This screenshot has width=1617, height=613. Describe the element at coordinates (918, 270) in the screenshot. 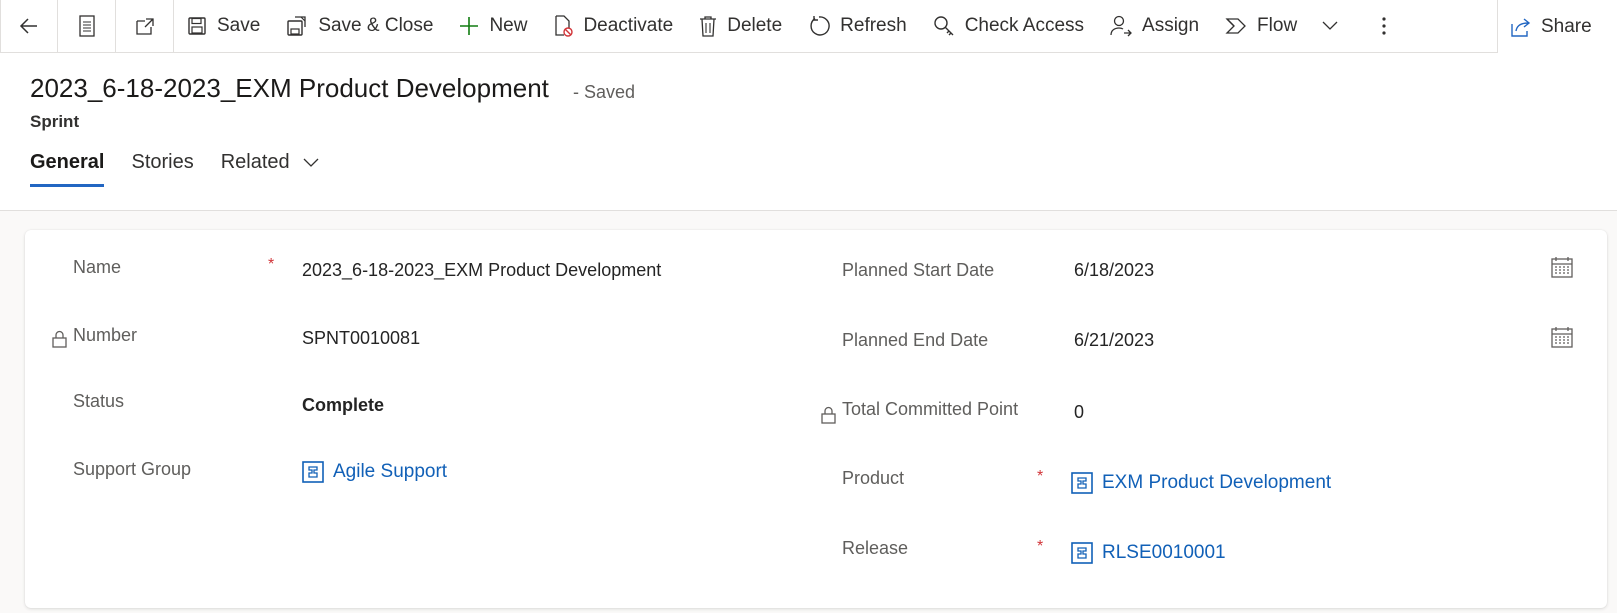

I see `planned-start-date-label: Planned Start Date` at that location.